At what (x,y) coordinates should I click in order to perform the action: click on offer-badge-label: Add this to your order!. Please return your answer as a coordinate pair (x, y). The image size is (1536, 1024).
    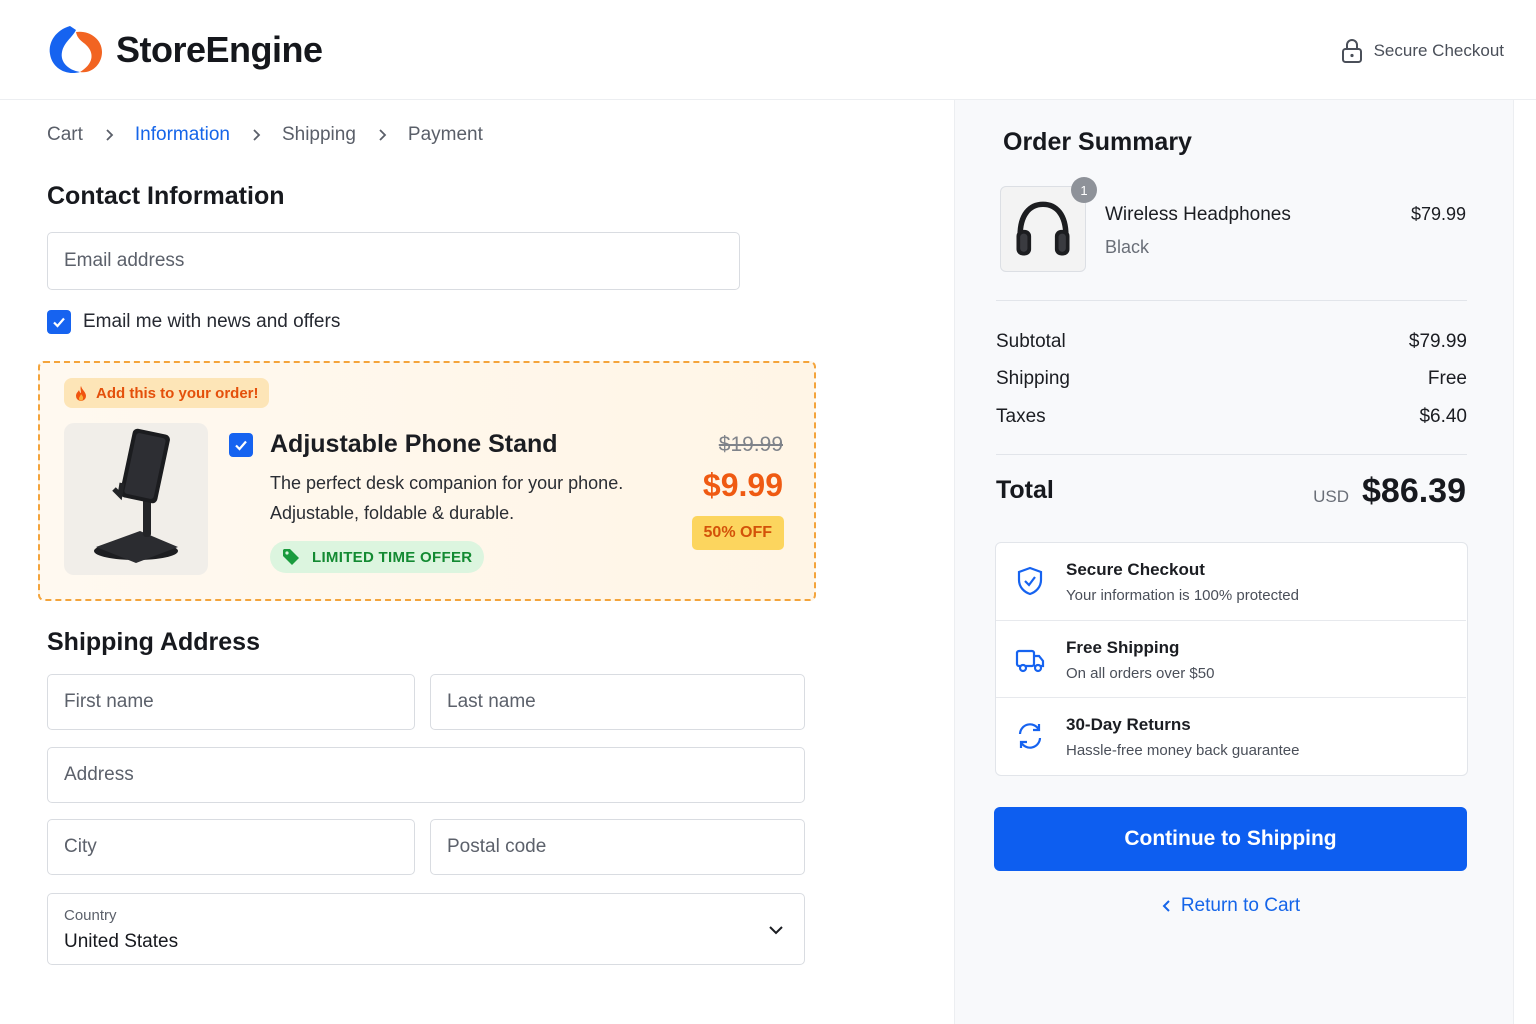
    Looking at the image, I should click on (177, 393).